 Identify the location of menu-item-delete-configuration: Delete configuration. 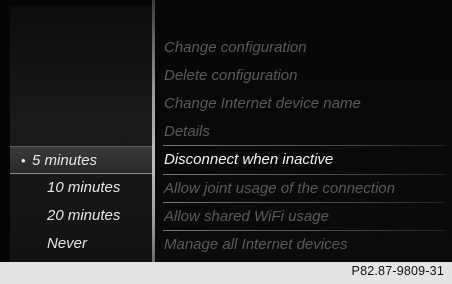
(306, 76).